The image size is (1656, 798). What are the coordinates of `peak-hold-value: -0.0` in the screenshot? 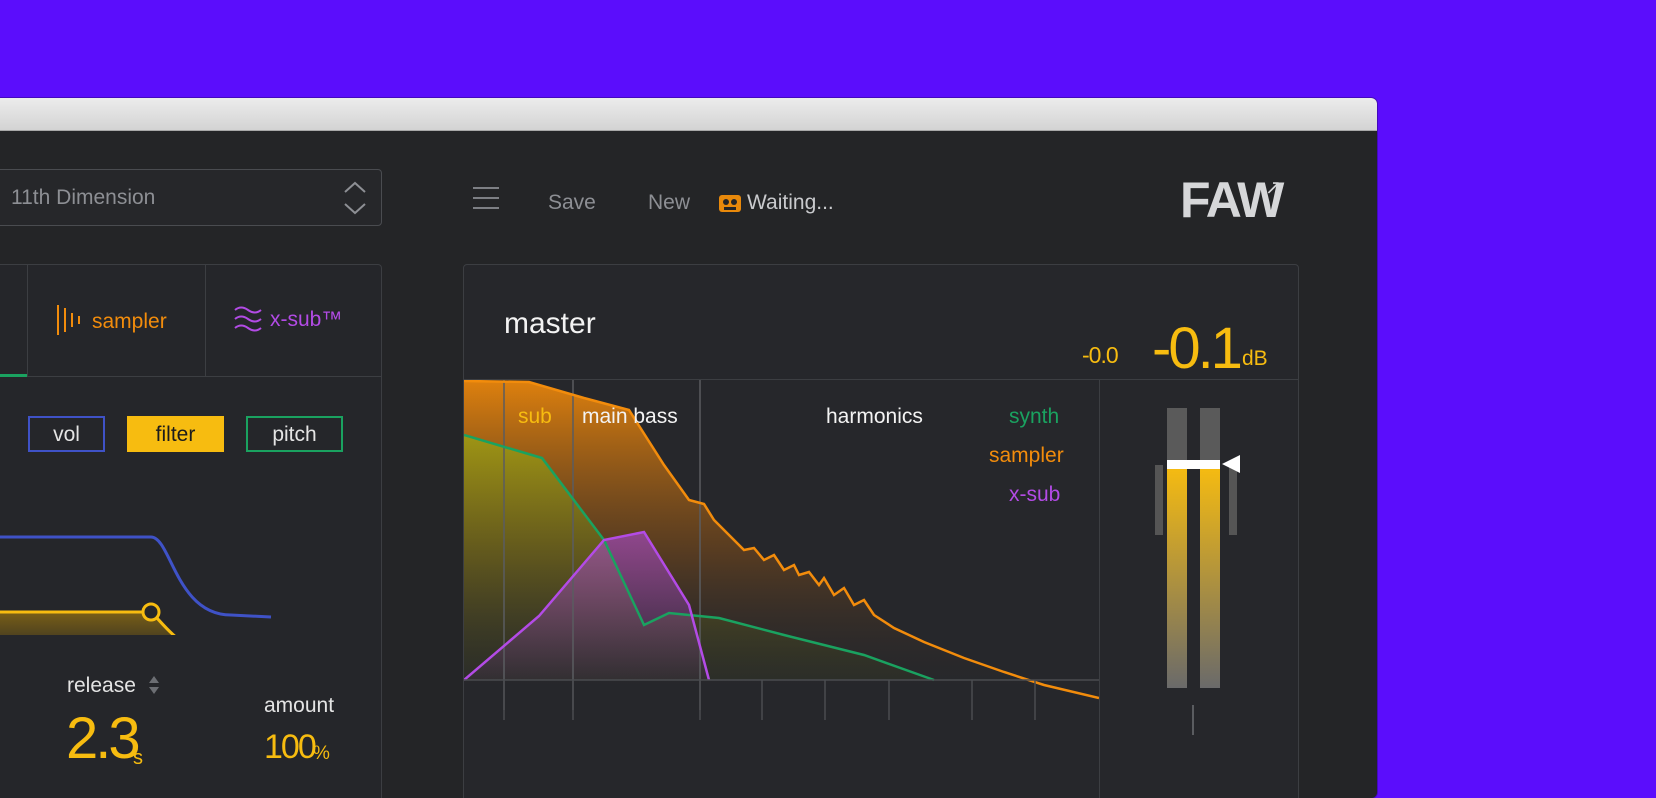 It's located at (1100, 355).